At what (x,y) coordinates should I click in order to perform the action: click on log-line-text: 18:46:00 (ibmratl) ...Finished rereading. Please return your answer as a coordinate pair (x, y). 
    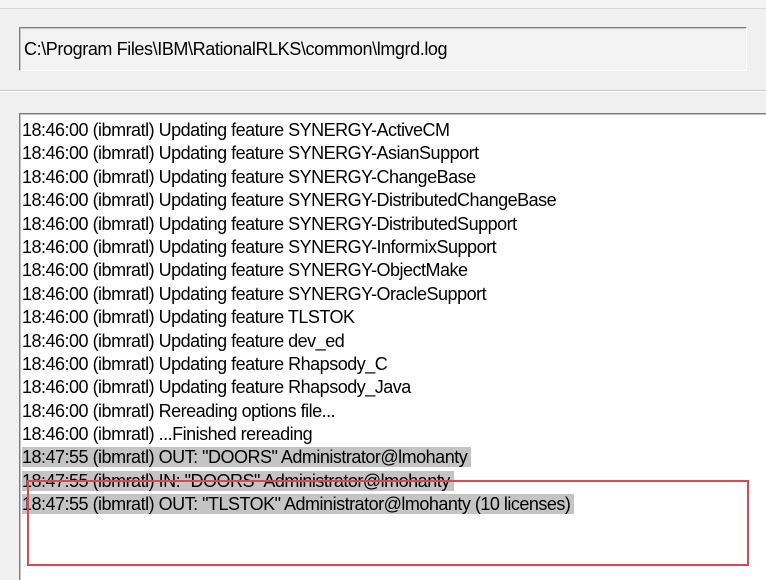
    Looking at the image, I should click on (167, 434).